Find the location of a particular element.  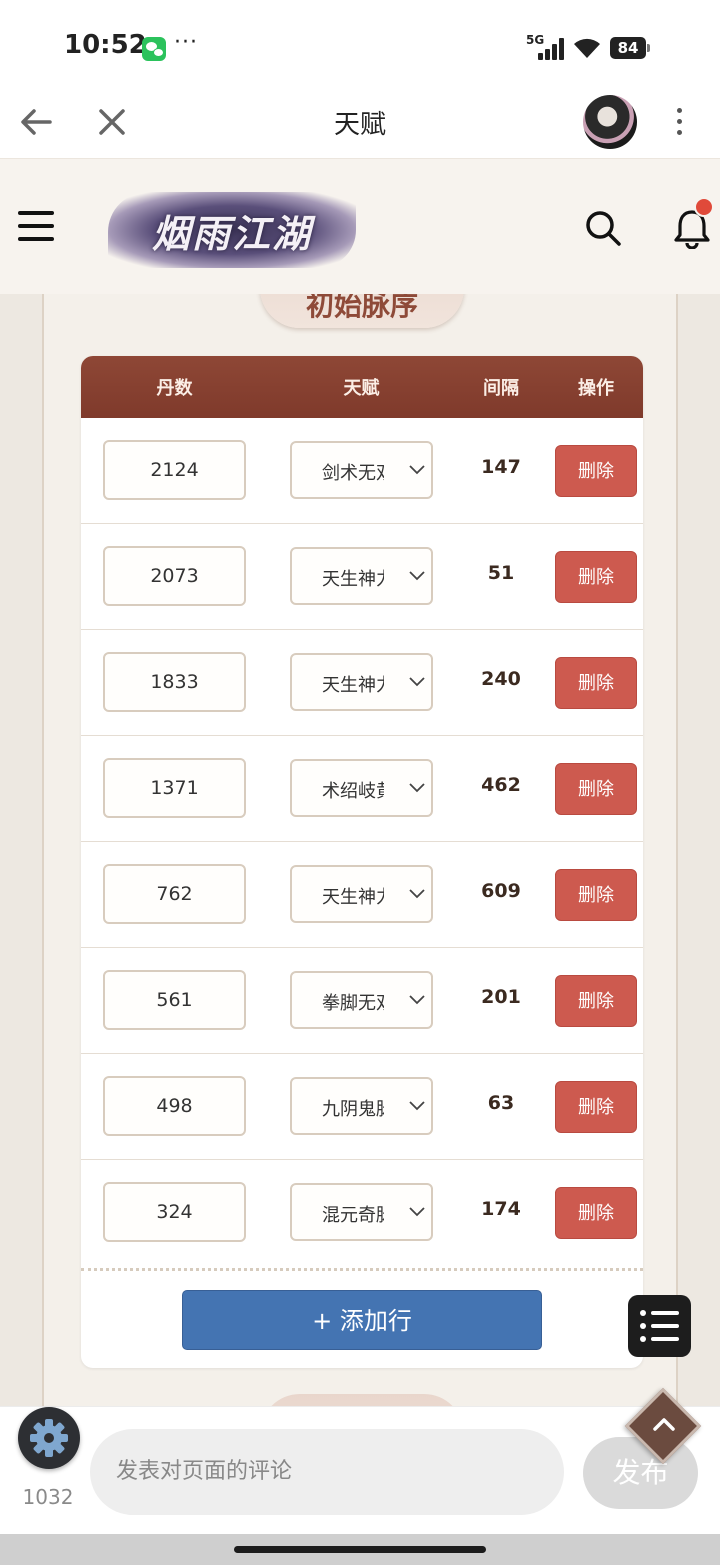

site-logo: 烟雨江湖 is located at coordinates (232, 230).